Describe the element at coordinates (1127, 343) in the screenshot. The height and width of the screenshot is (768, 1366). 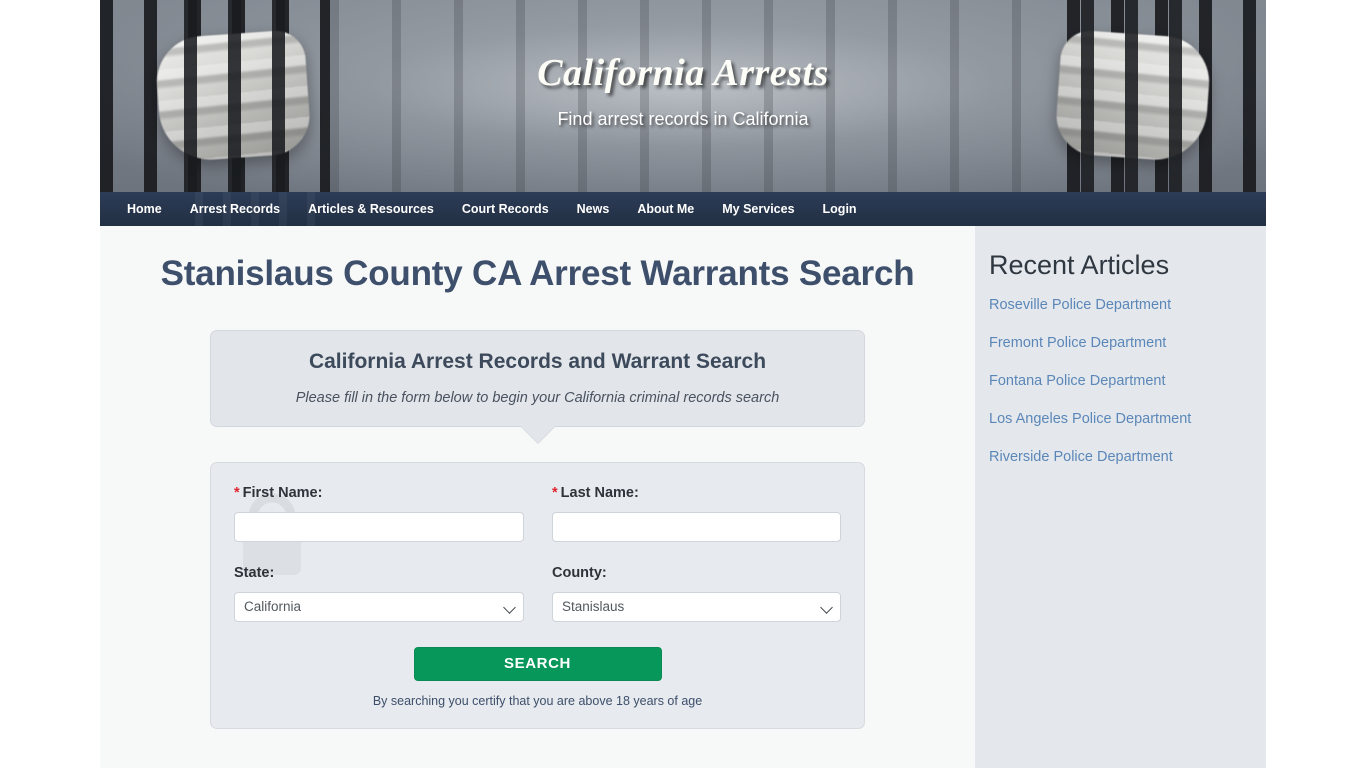
I see `sidebar-link-fremont: Fremont Police Department` at that location.